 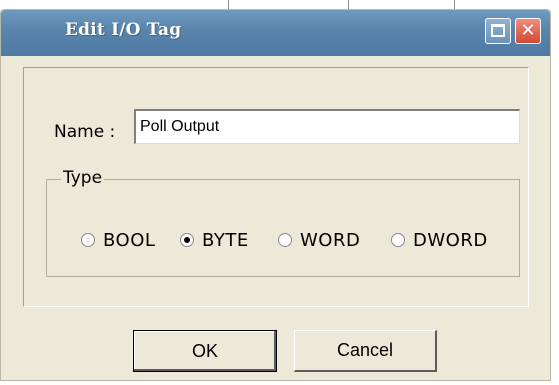 I want to click on close-icon: ✕, so click(x=528, y=30).